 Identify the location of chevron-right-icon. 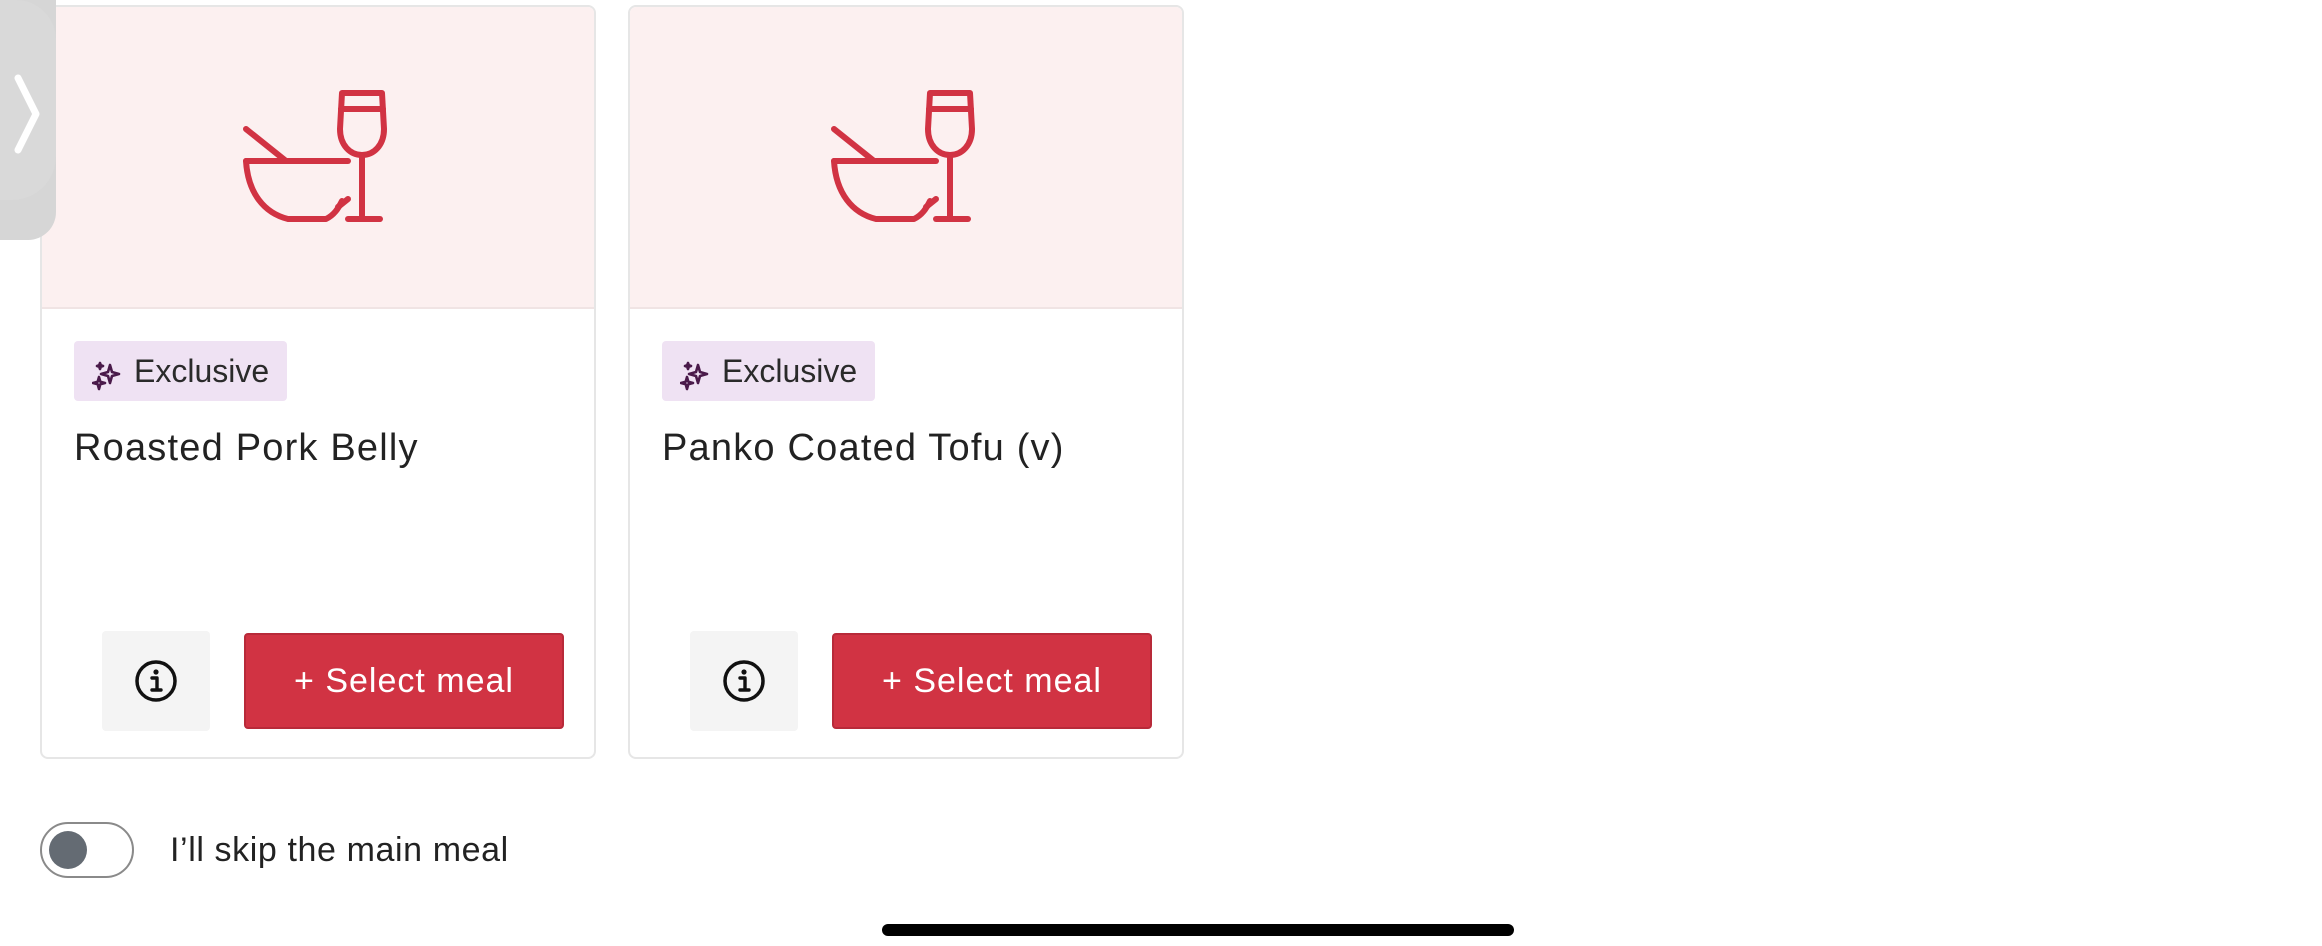
(27, 114).